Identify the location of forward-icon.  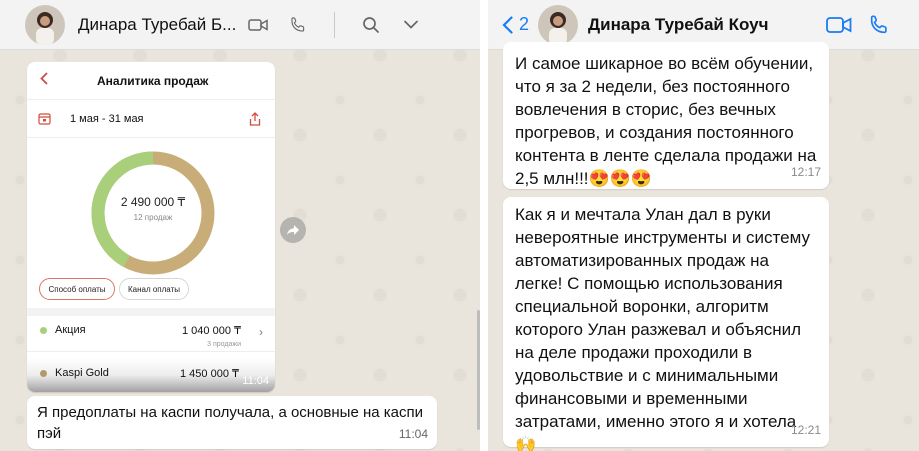
(293, 230).